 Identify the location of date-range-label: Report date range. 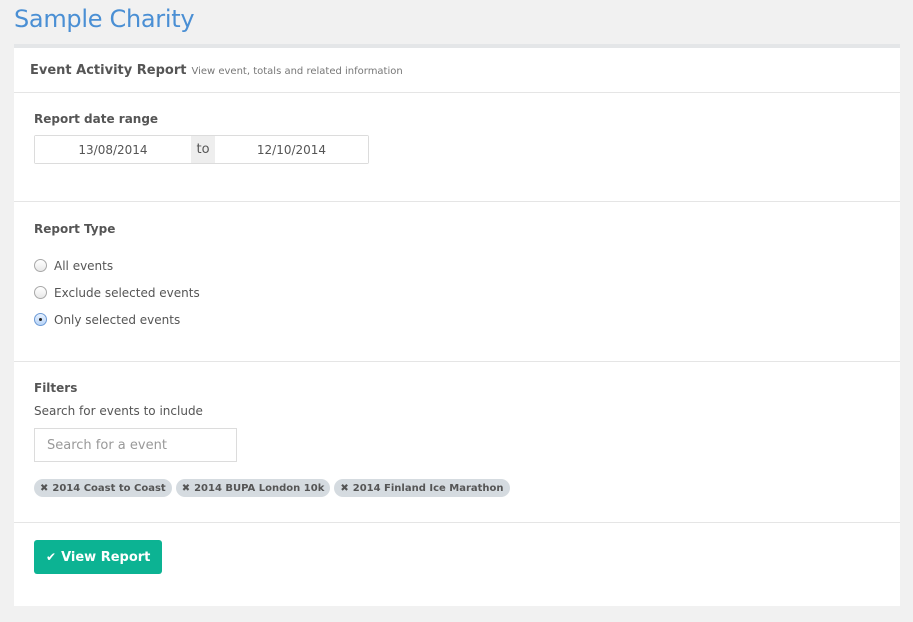
(96, 119).